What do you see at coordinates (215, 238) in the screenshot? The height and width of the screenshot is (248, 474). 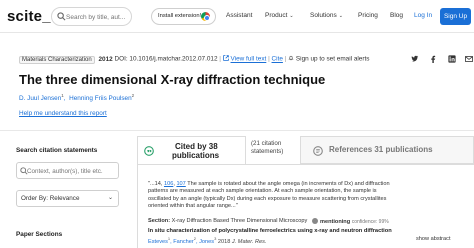 I see `affiliation-marker: 3` at bounding box center [215, 238].